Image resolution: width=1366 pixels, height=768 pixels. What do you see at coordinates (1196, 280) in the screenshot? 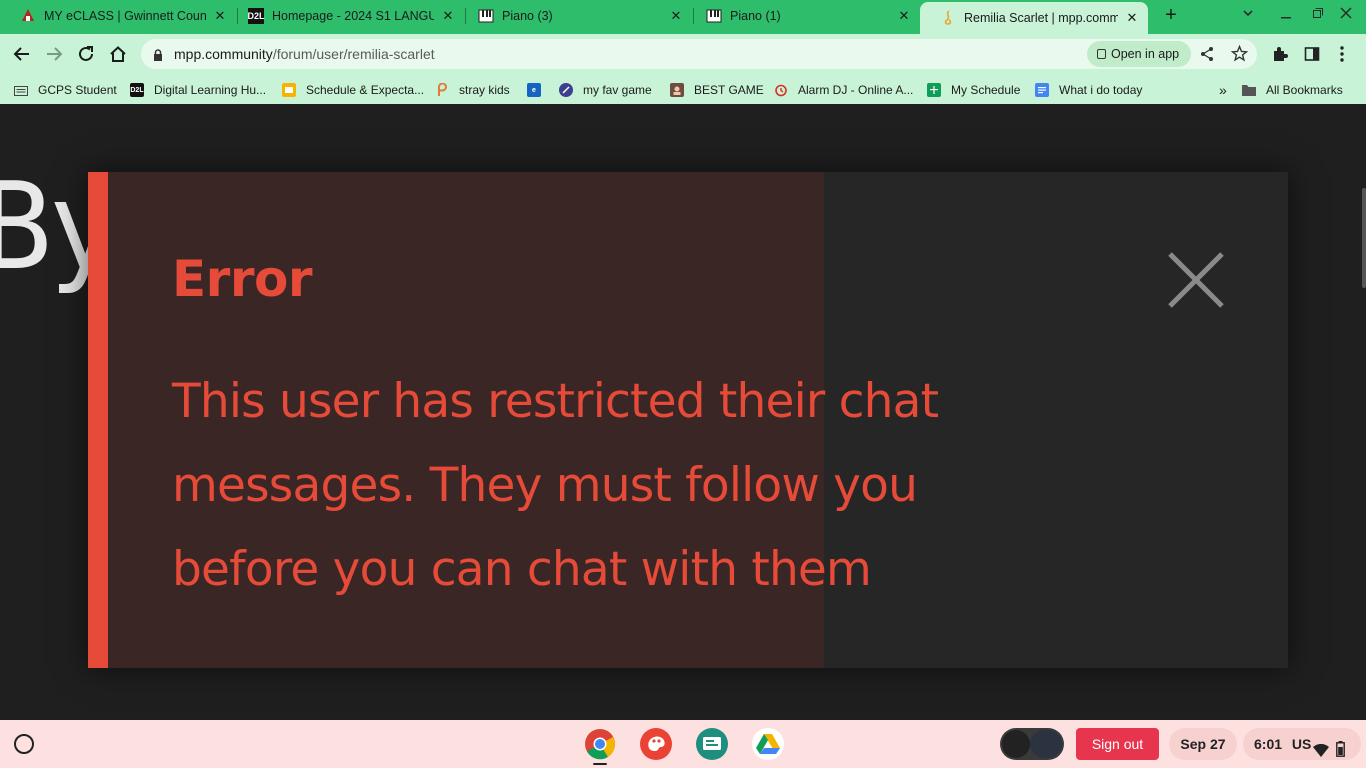
I see `close-icon` at bounding box center [1196, 280].